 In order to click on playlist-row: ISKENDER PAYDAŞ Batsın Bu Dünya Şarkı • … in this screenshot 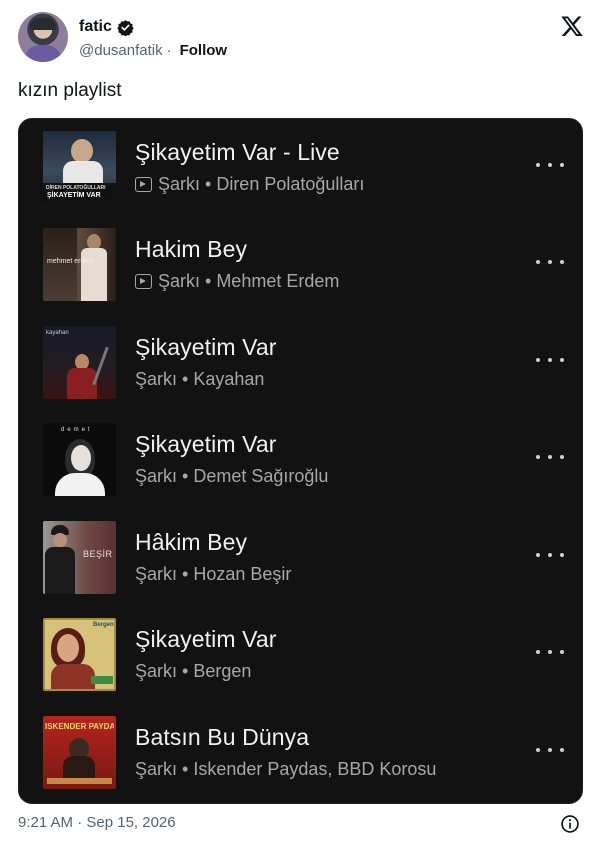, I will do `click(300, 752)`.